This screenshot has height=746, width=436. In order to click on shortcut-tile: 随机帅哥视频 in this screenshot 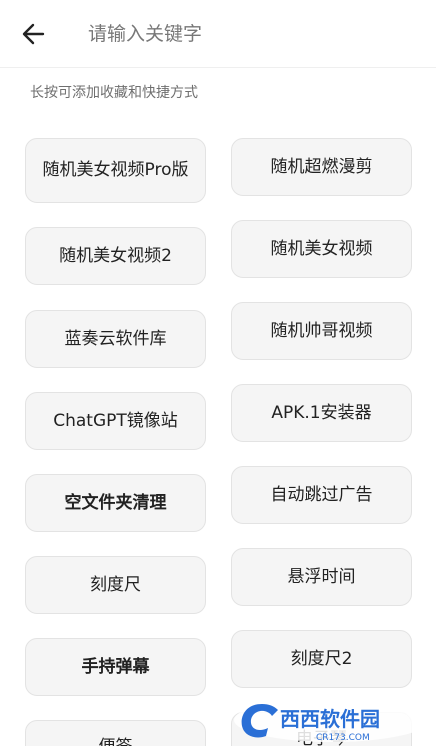, I will do `click(321, 331)`.